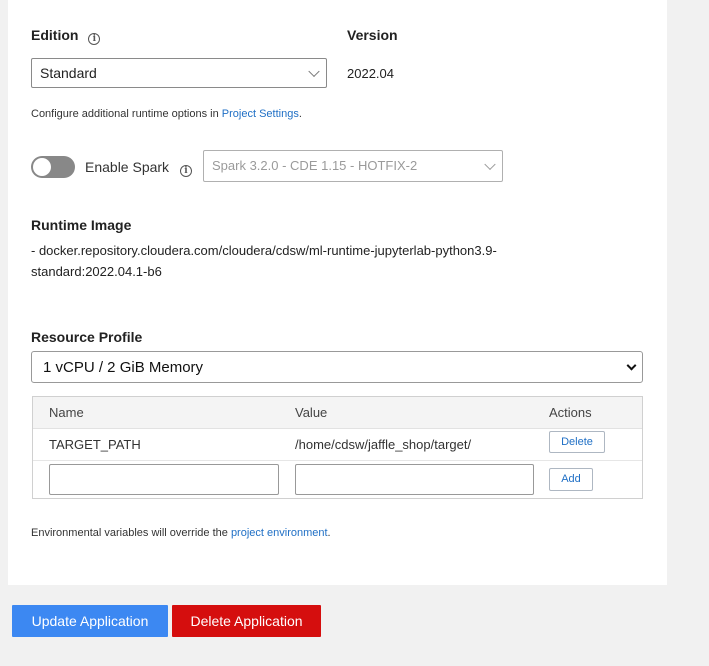 The image size is (709, 666). What do you see at coordinates (66, 36) in the screenshot?
I see `edition-label: Edition i` at bounding box center [66, 36].